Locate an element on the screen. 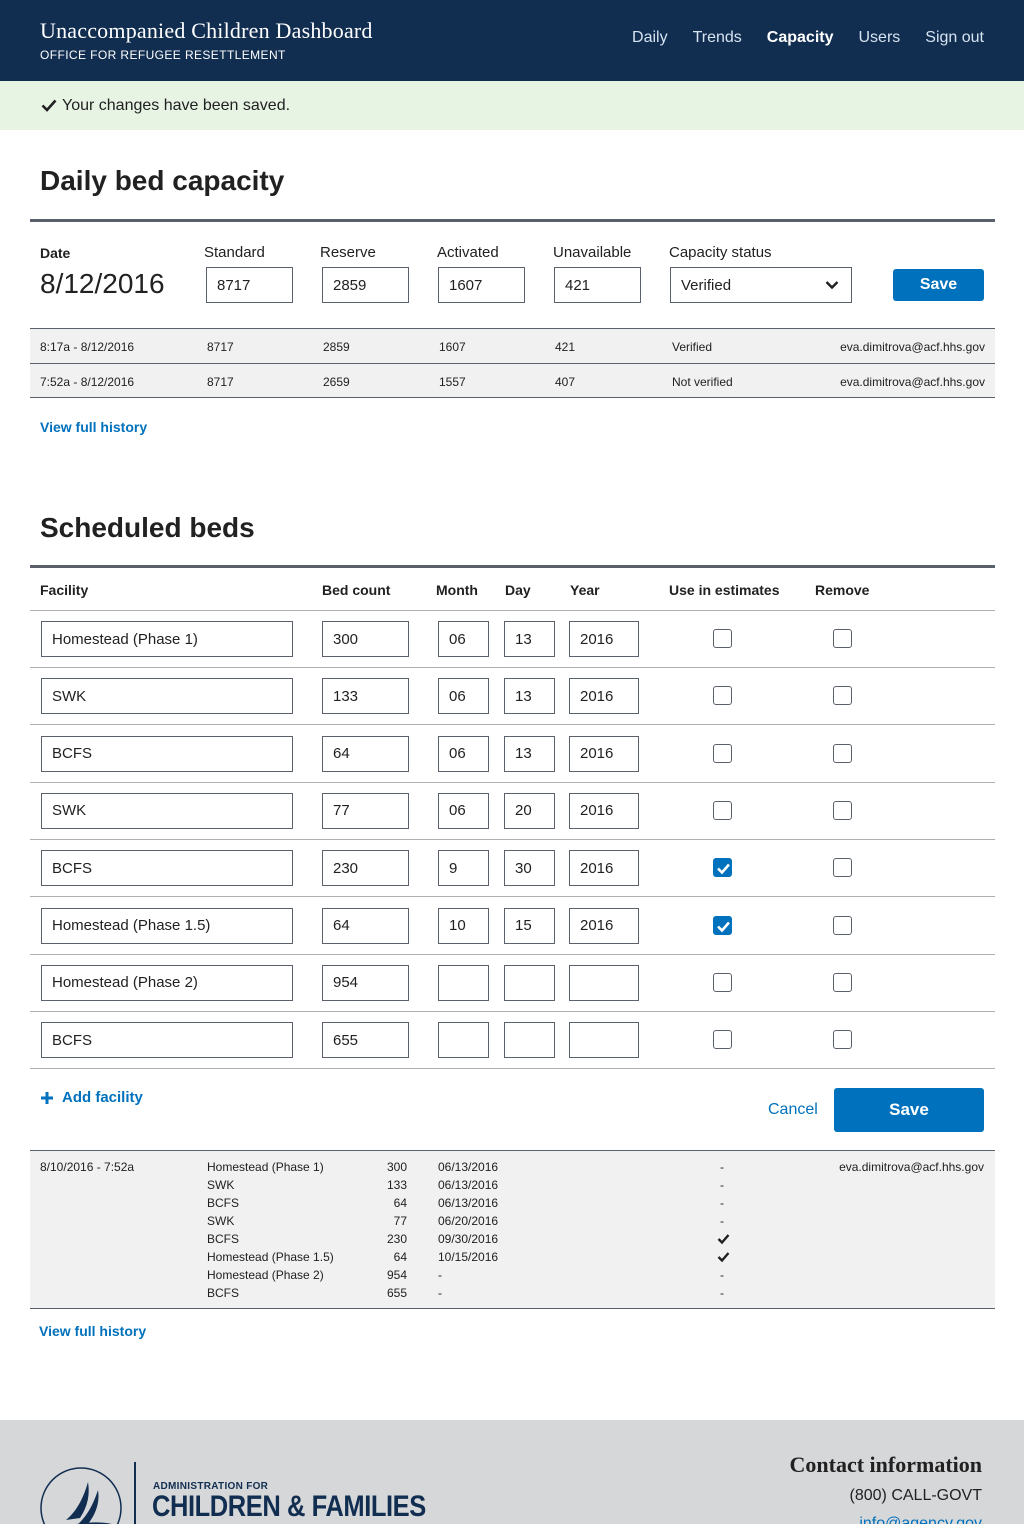  history-reserve: 2659 is located at coordinates (336, 382).